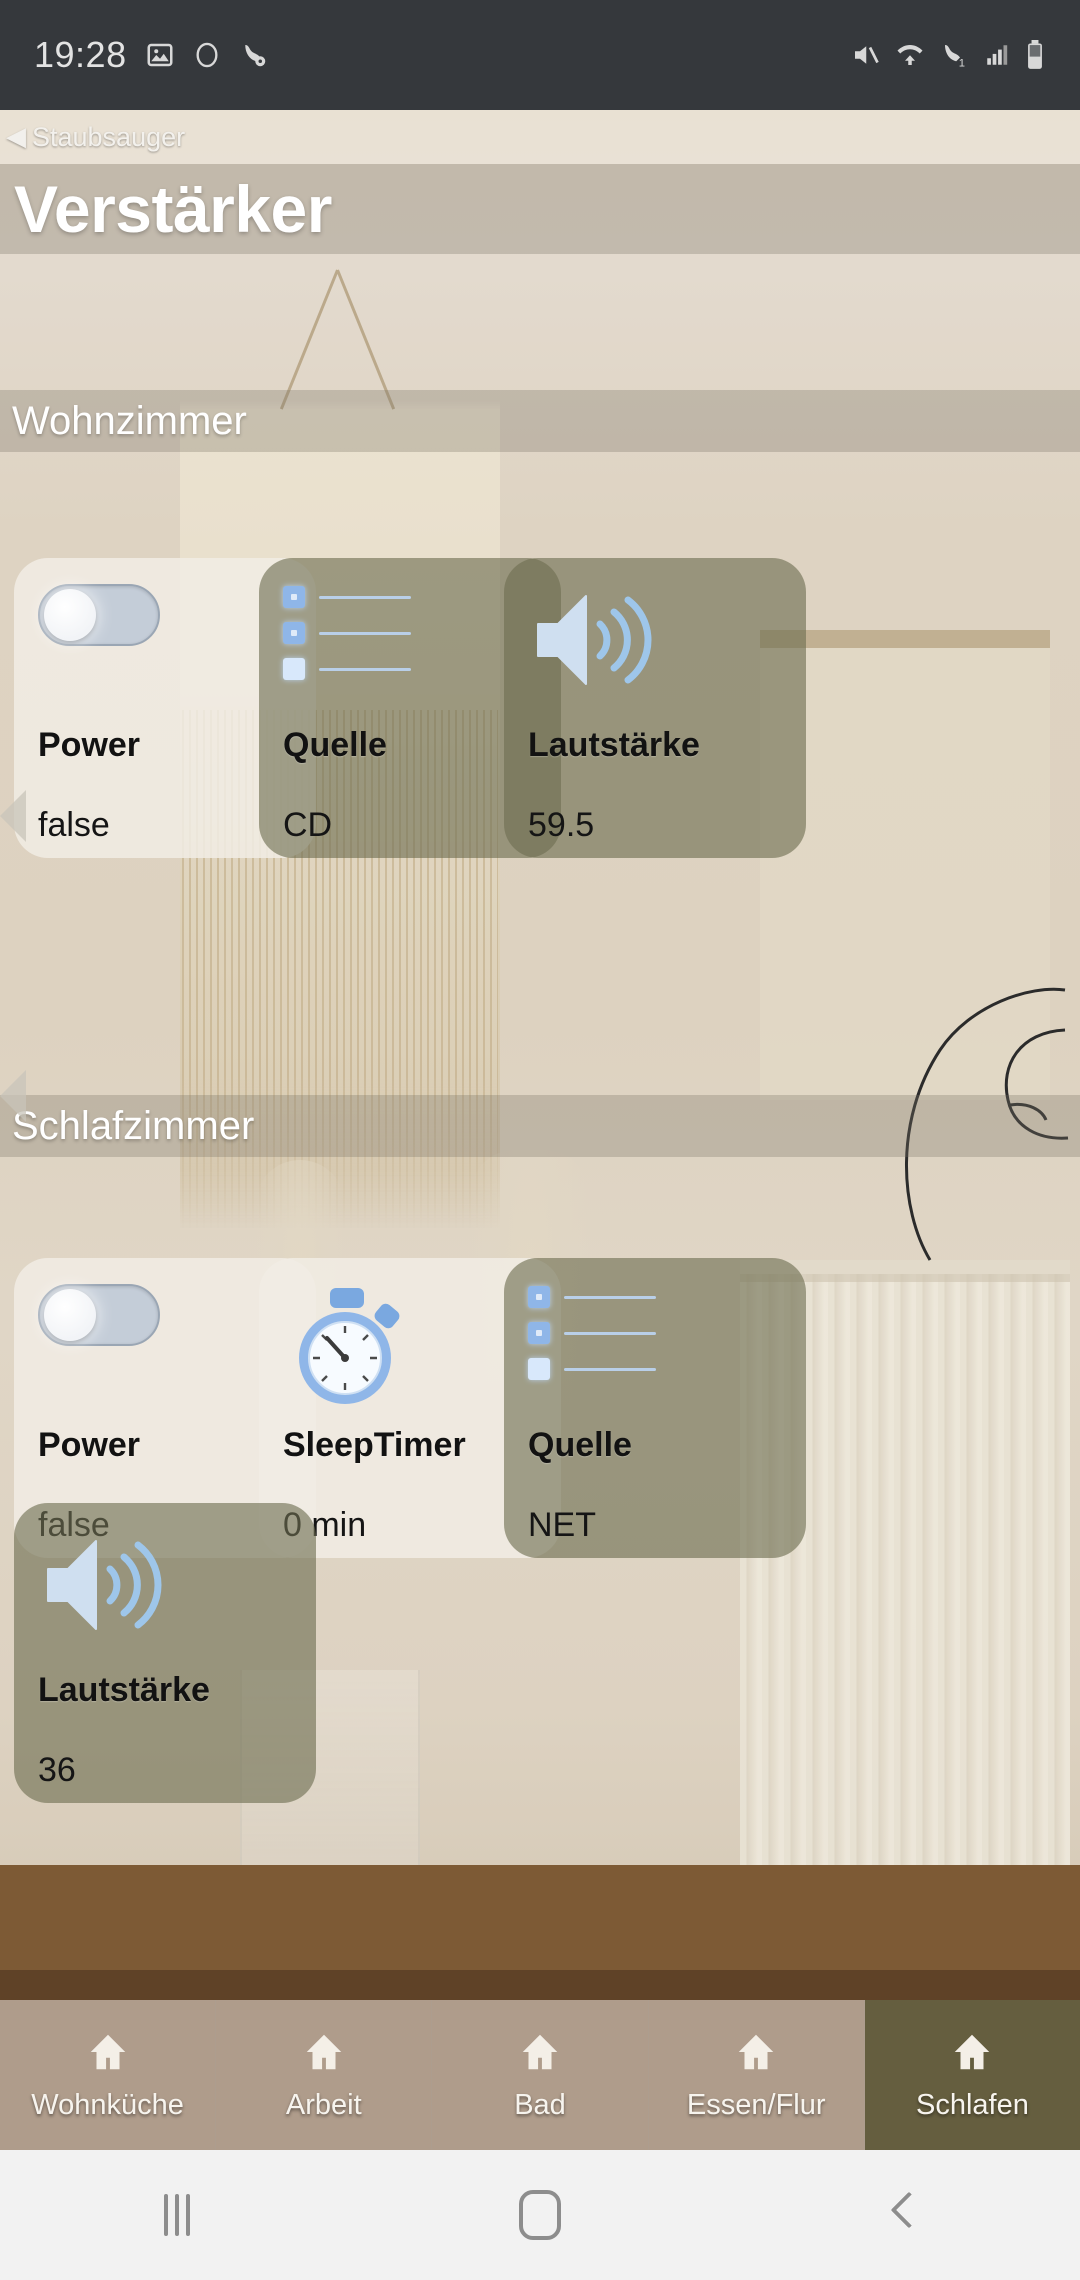 This screenshot has width=1080, height=2280. What do you see at coordinates (540, 2104) in the screenshot?
I see `tab-label: Bad` at bounding box center [540, 2104].